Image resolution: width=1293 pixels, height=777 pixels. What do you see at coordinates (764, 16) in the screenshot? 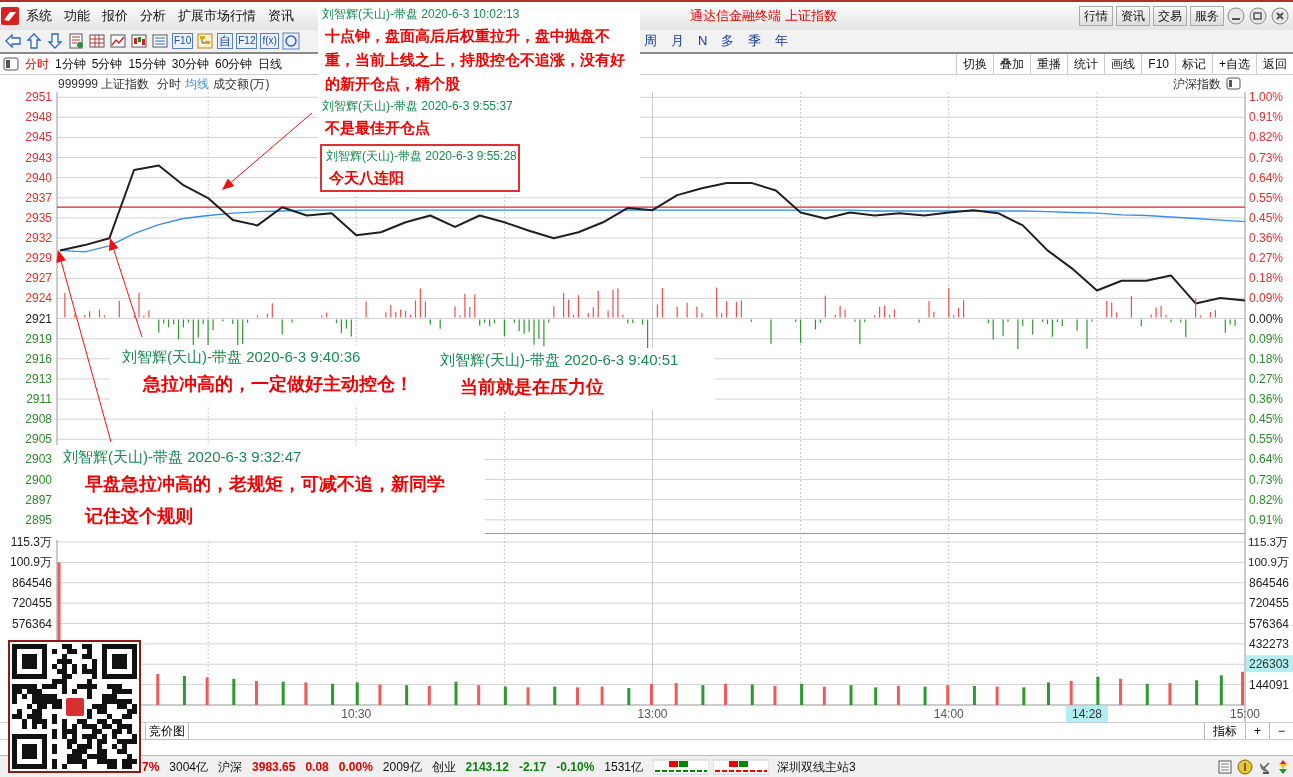
I see `window-title: 通达信金融终端 上证指数` at bounding box center [764, 16].